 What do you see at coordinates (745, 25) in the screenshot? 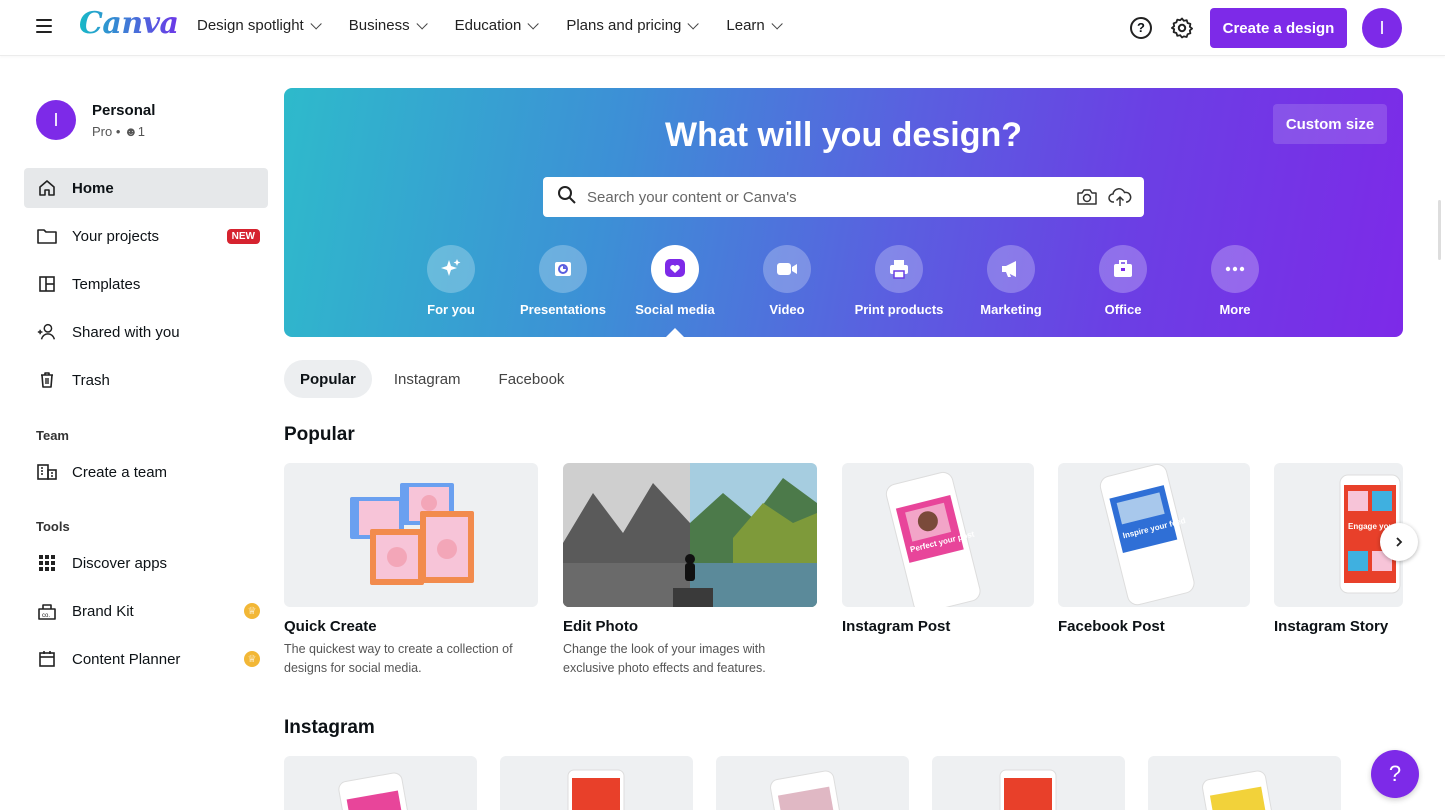
I see `nav-label: Learn` at bounding box center [745, 25].